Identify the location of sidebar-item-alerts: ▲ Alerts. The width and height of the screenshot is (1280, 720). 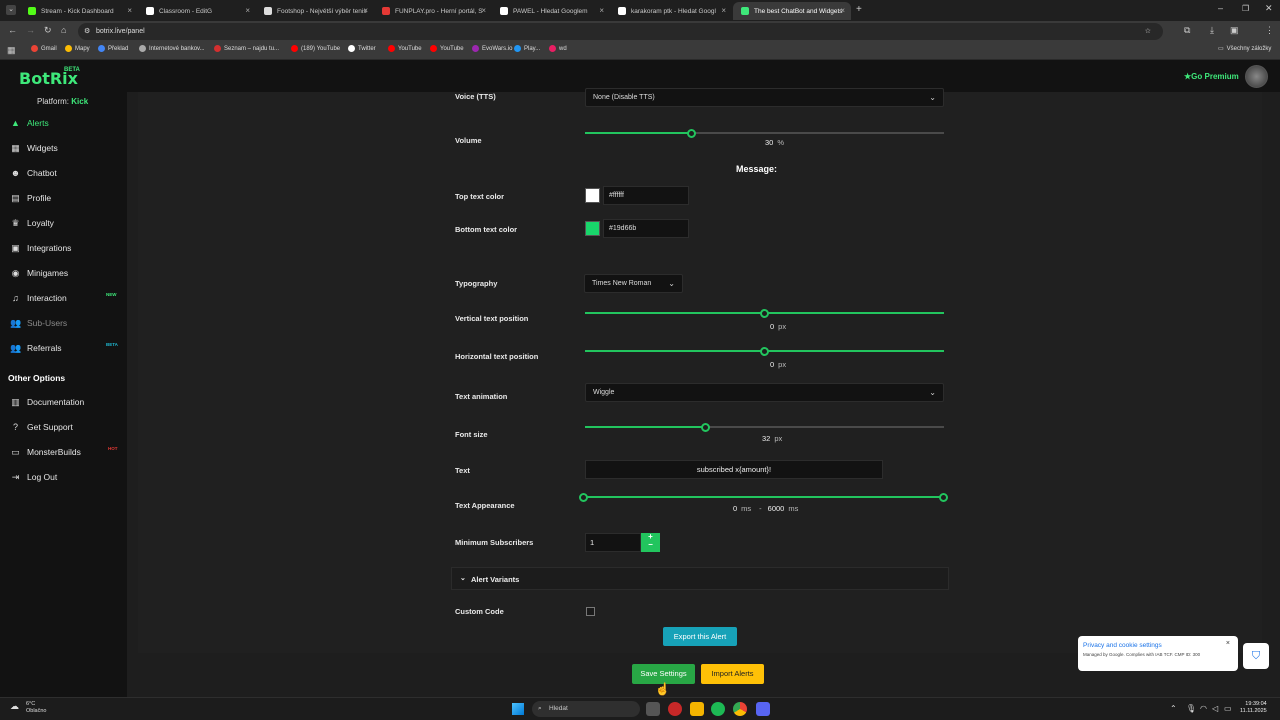
(29, 123).